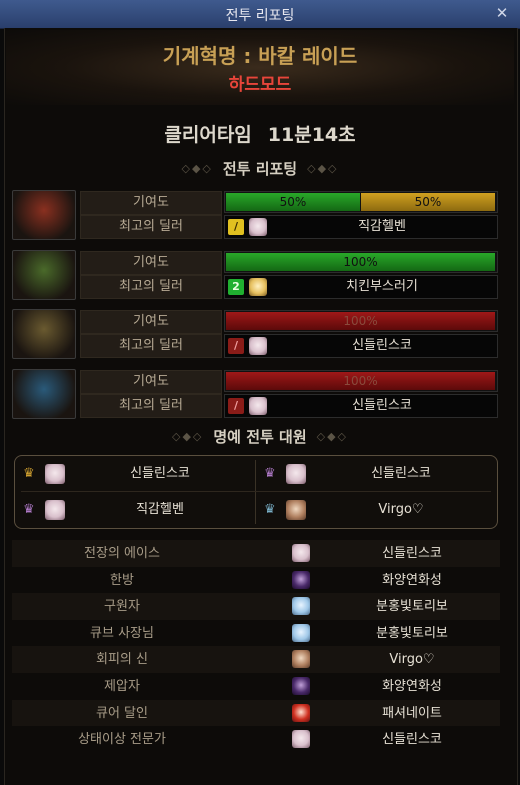 This screenshot has height=785, width=520. I want to click on member-name: 직감헬벤, so click(160, 509).